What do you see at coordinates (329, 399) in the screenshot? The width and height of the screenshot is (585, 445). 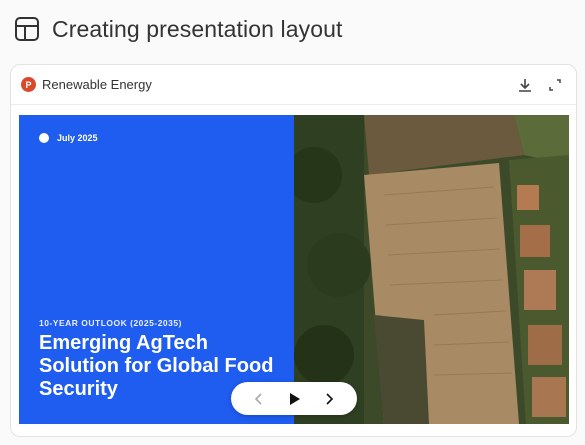 I see `next-icon` at bounding box center [329, 399].